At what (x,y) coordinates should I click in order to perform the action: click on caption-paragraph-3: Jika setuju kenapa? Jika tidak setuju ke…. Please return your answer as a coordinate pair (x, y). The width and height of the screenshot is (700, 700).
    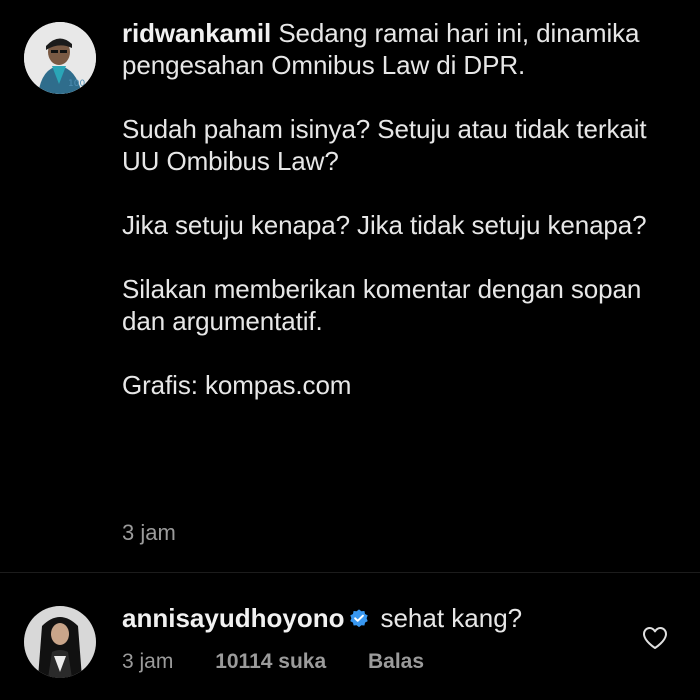
    Looking at the image, I should click on (384, 225).